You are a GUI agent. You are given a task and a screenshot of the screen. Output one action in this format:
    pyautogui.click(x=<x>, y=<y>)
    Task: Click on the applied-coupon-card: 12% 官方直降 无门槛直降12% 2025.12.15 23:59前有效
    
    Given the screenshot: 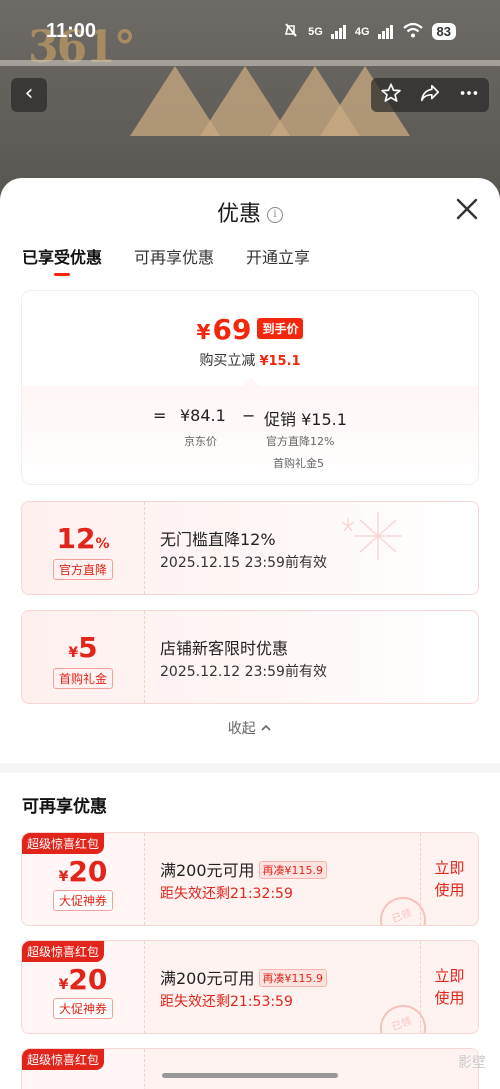 What is the action you would take?
    pyautogui.click(x=250, y=548)
    